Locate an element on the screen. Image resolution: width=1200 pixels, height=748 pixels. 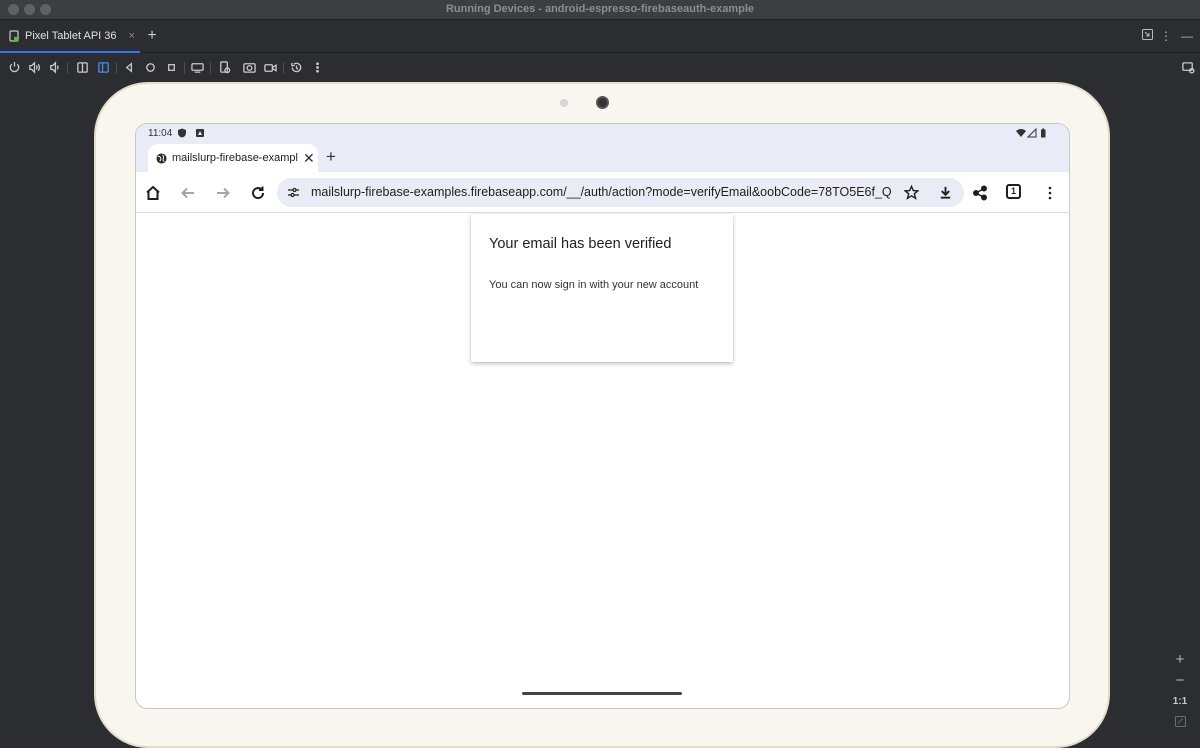
device-tab-bar: Pixel Tablet API 36 × + ⋮ — is located at coordinates (600, 37).